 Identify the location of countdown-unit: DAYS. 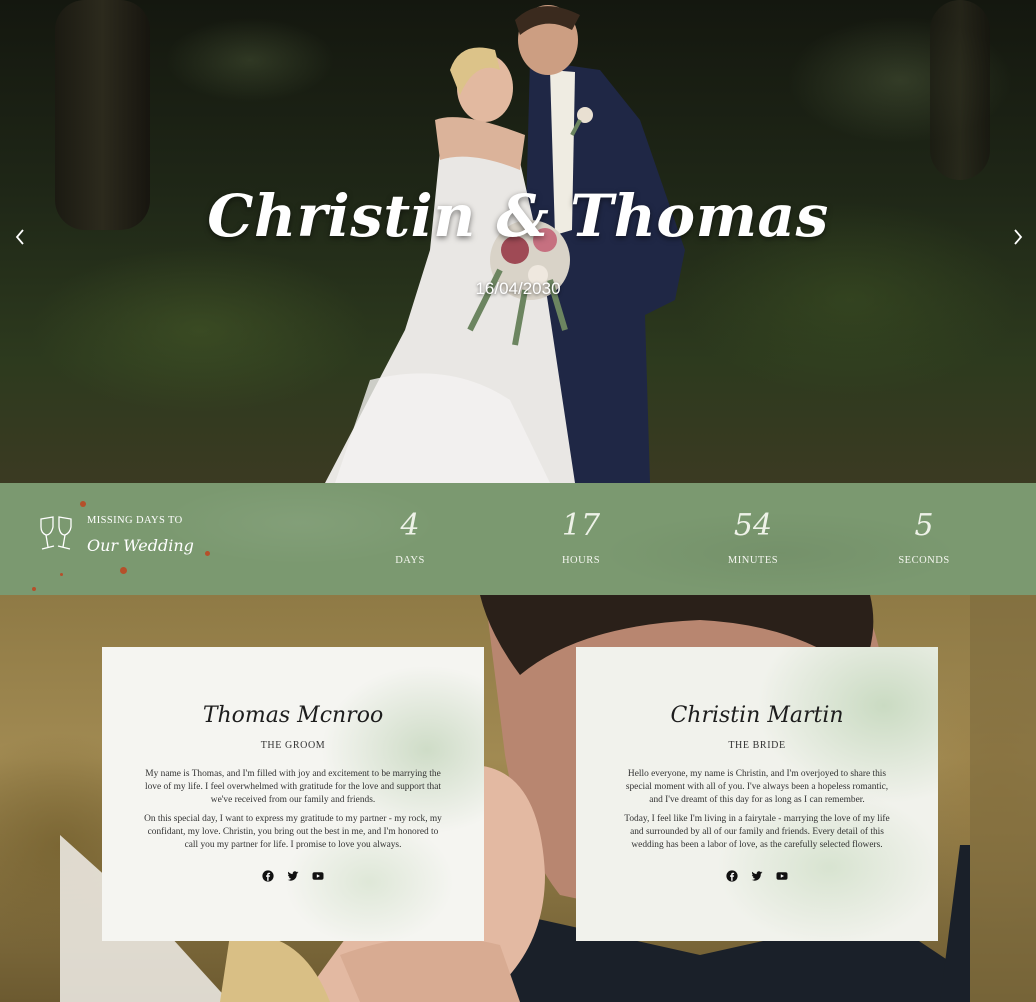
(410, 560).